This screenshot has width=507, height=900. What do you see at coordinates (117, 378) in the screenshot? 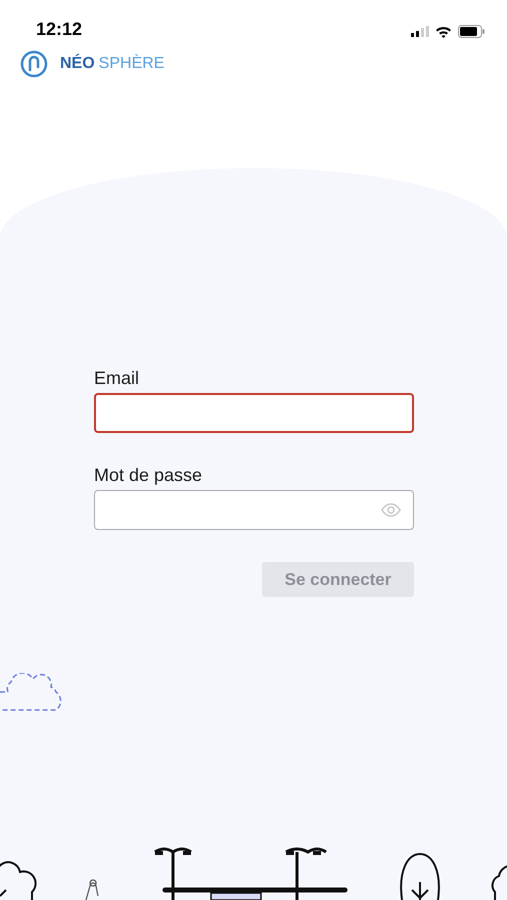
I see `field-label: Email` at bounding box center [117, 378].